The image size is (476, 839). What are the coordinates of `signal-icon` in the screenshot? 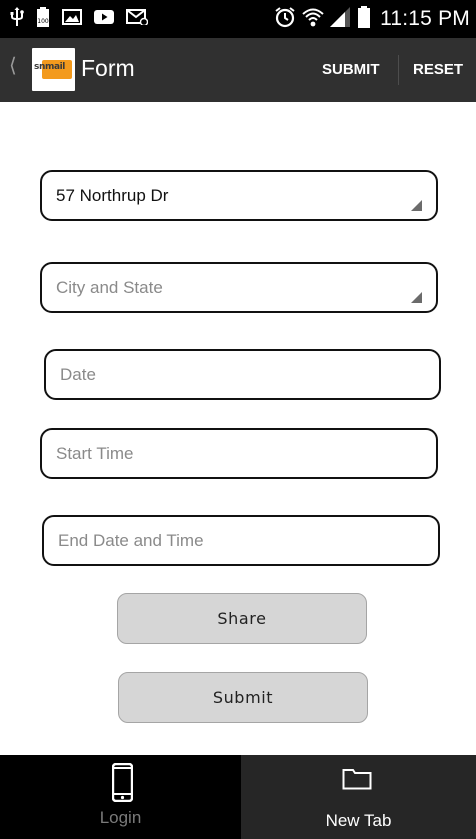 It's located at (341, 19).